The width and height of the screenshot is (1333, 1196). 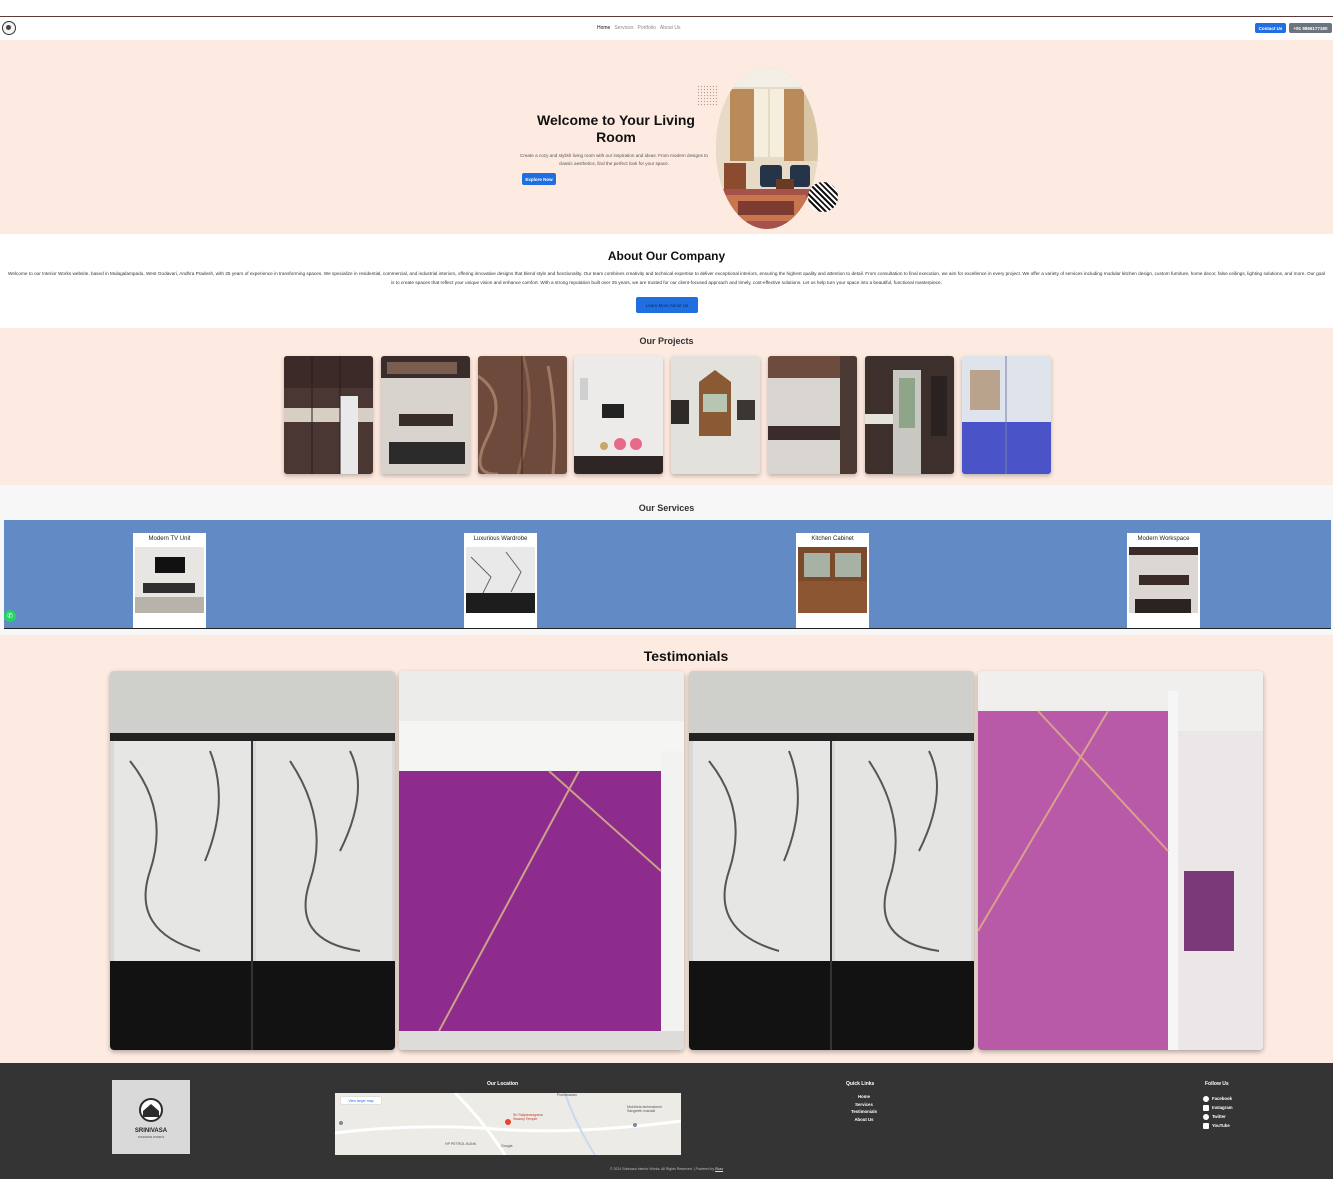 What do you see at coordinates (1218, 1116) in the screenshot?
I see `social-twitter: Twitter` at bounding box center [1218, 1116].